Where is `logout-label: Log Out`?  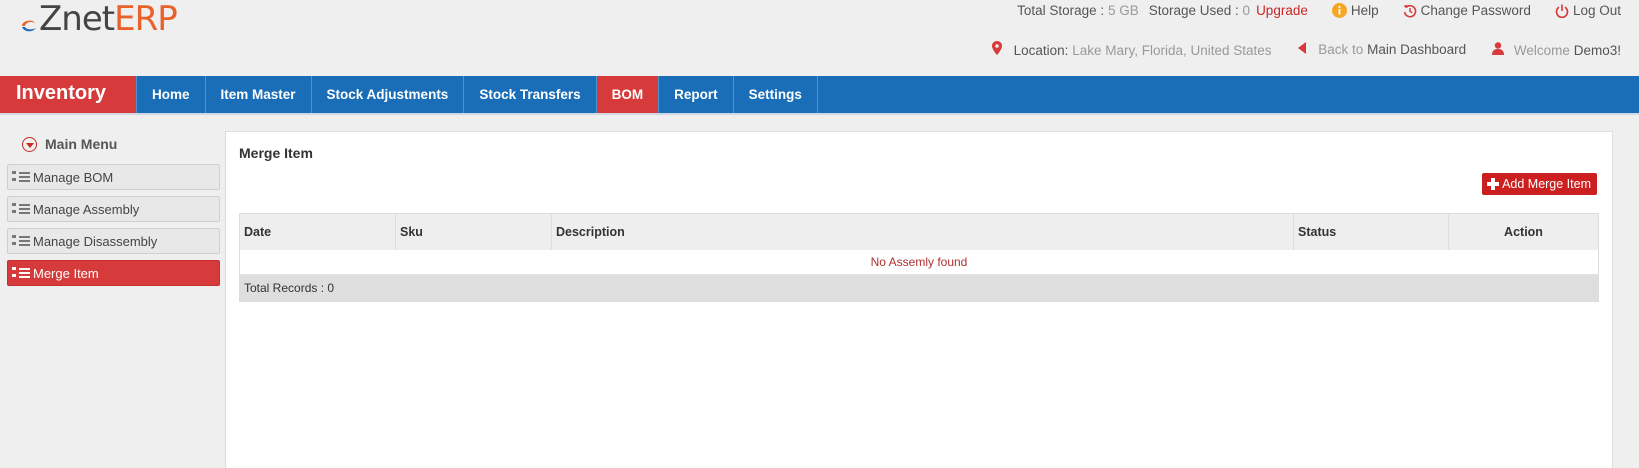
logout-label: Log Out is located at coordinates (1596, 10).